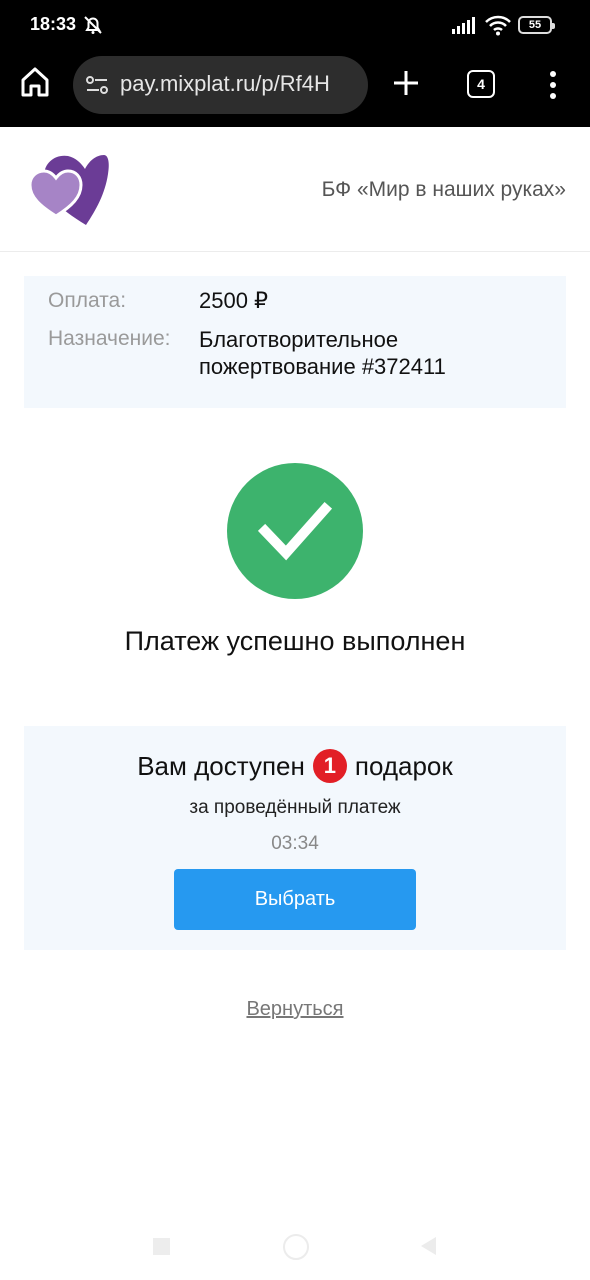 The image size is (590, 1280). I want to click on site-settings-icon, so click(97, 85).